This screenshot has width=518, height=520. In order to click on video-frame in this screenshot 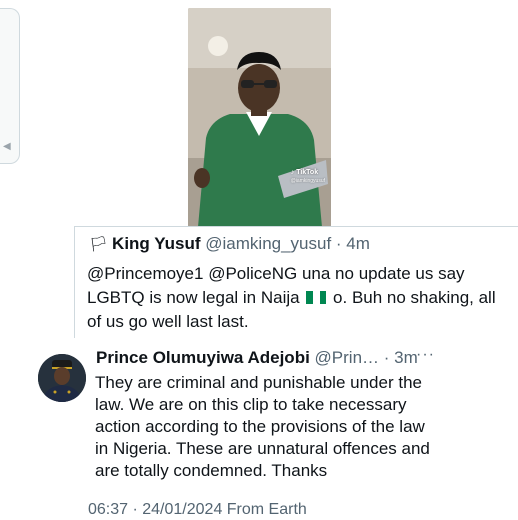, I will do `click(259, 117)`.